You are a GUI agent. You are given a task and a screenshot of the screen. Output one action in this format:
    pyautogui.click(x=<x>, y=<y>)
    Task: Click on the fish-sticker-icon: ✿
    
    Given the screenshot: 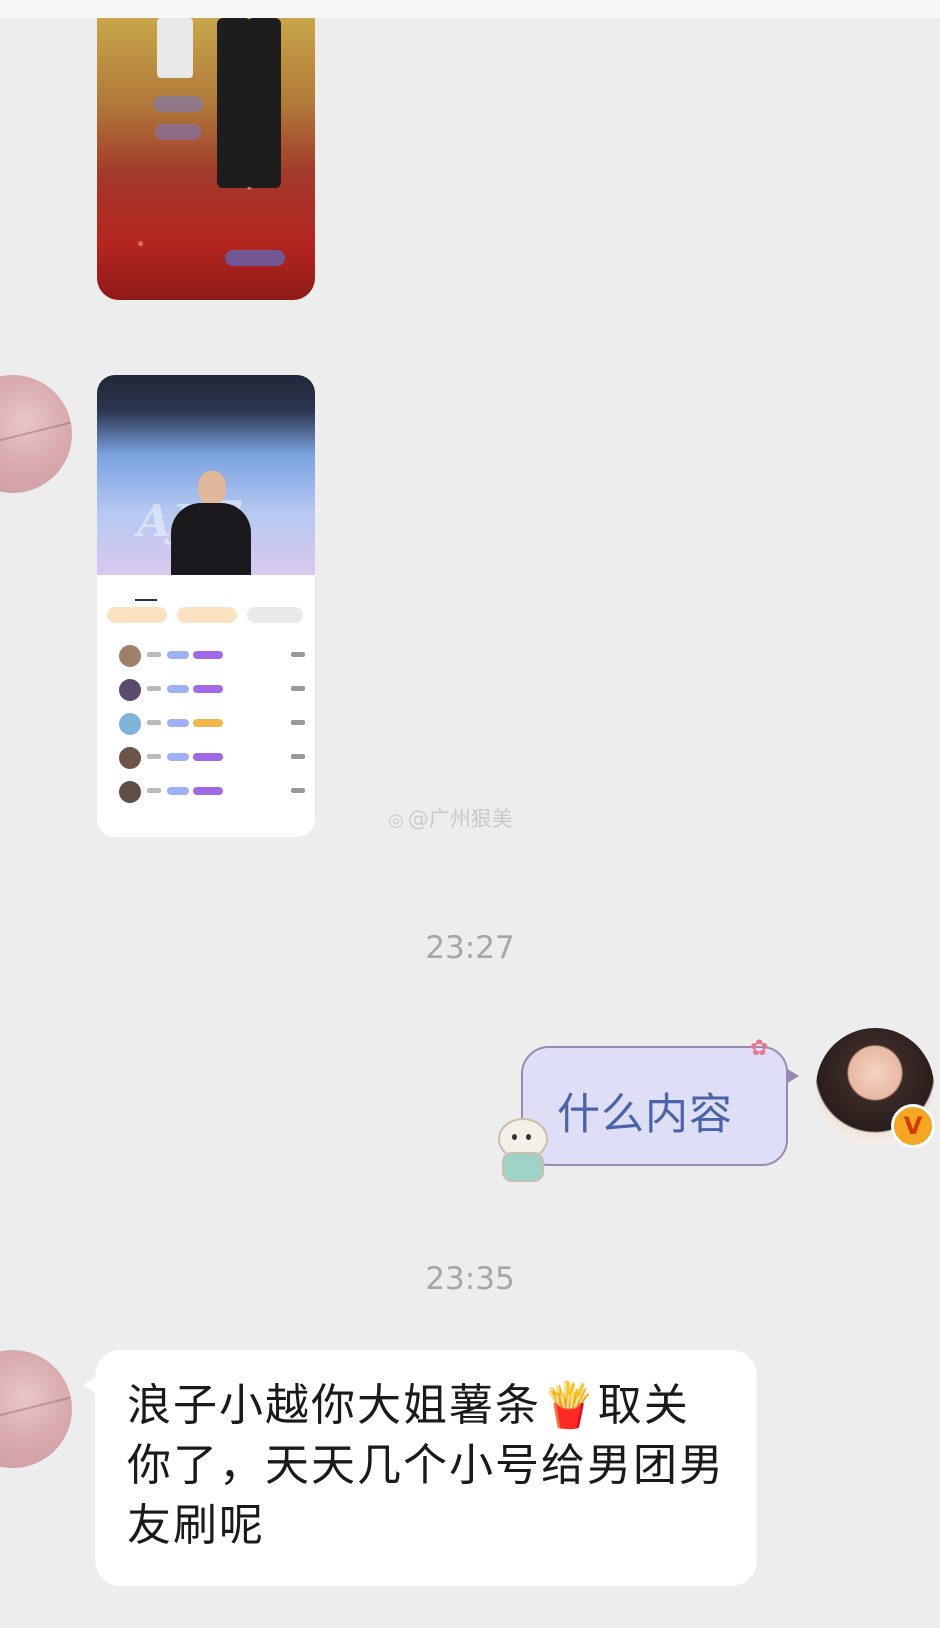 What is the action you would take?
    pyautogui.click(x=759, y=1048)
    